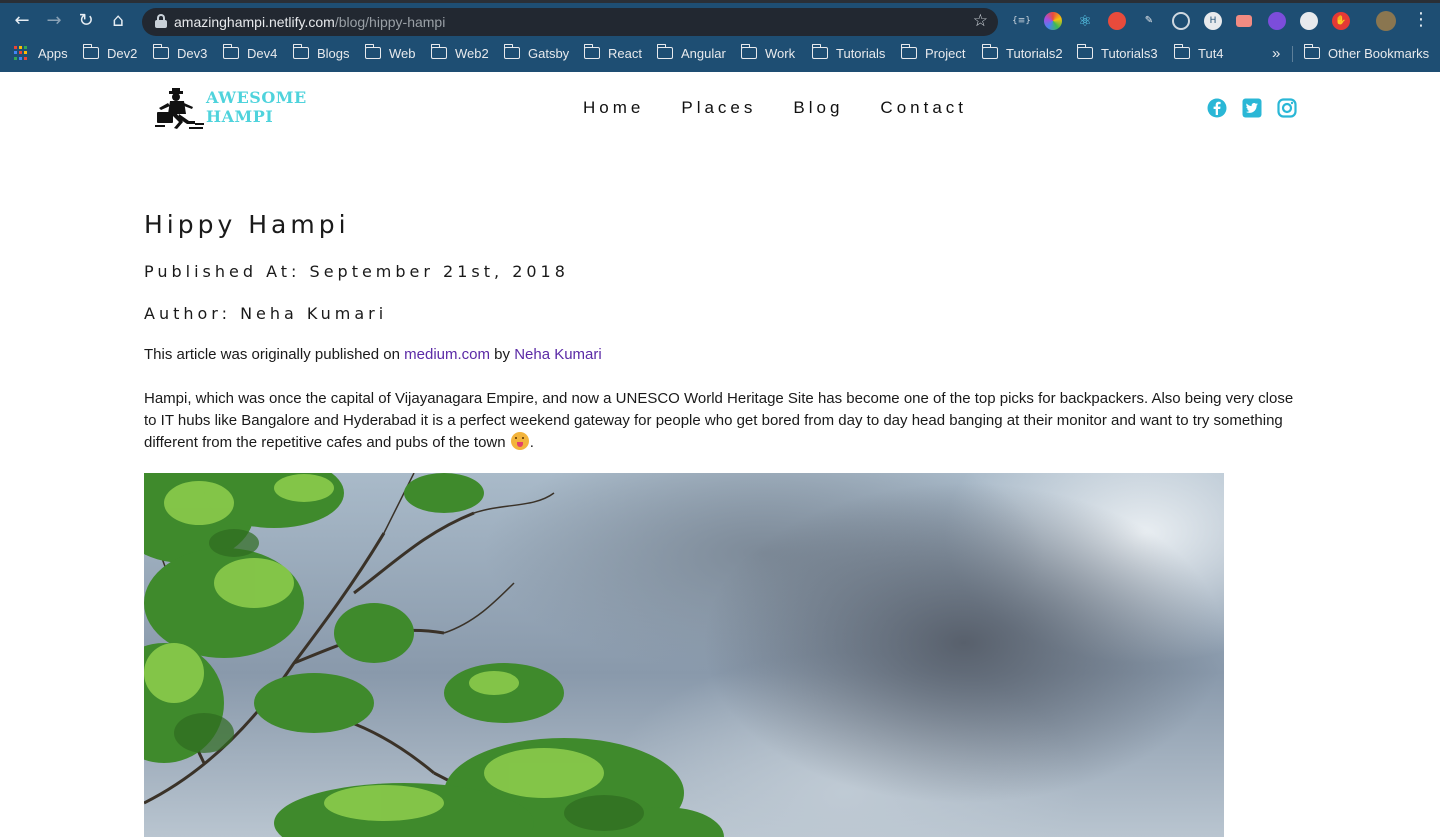 This screenshot has width=1440, height=837. What do you see at coordinates (1277, 21) in the screenshot?
I see `purple-extension-icon` at bounding box center [1277, 21].